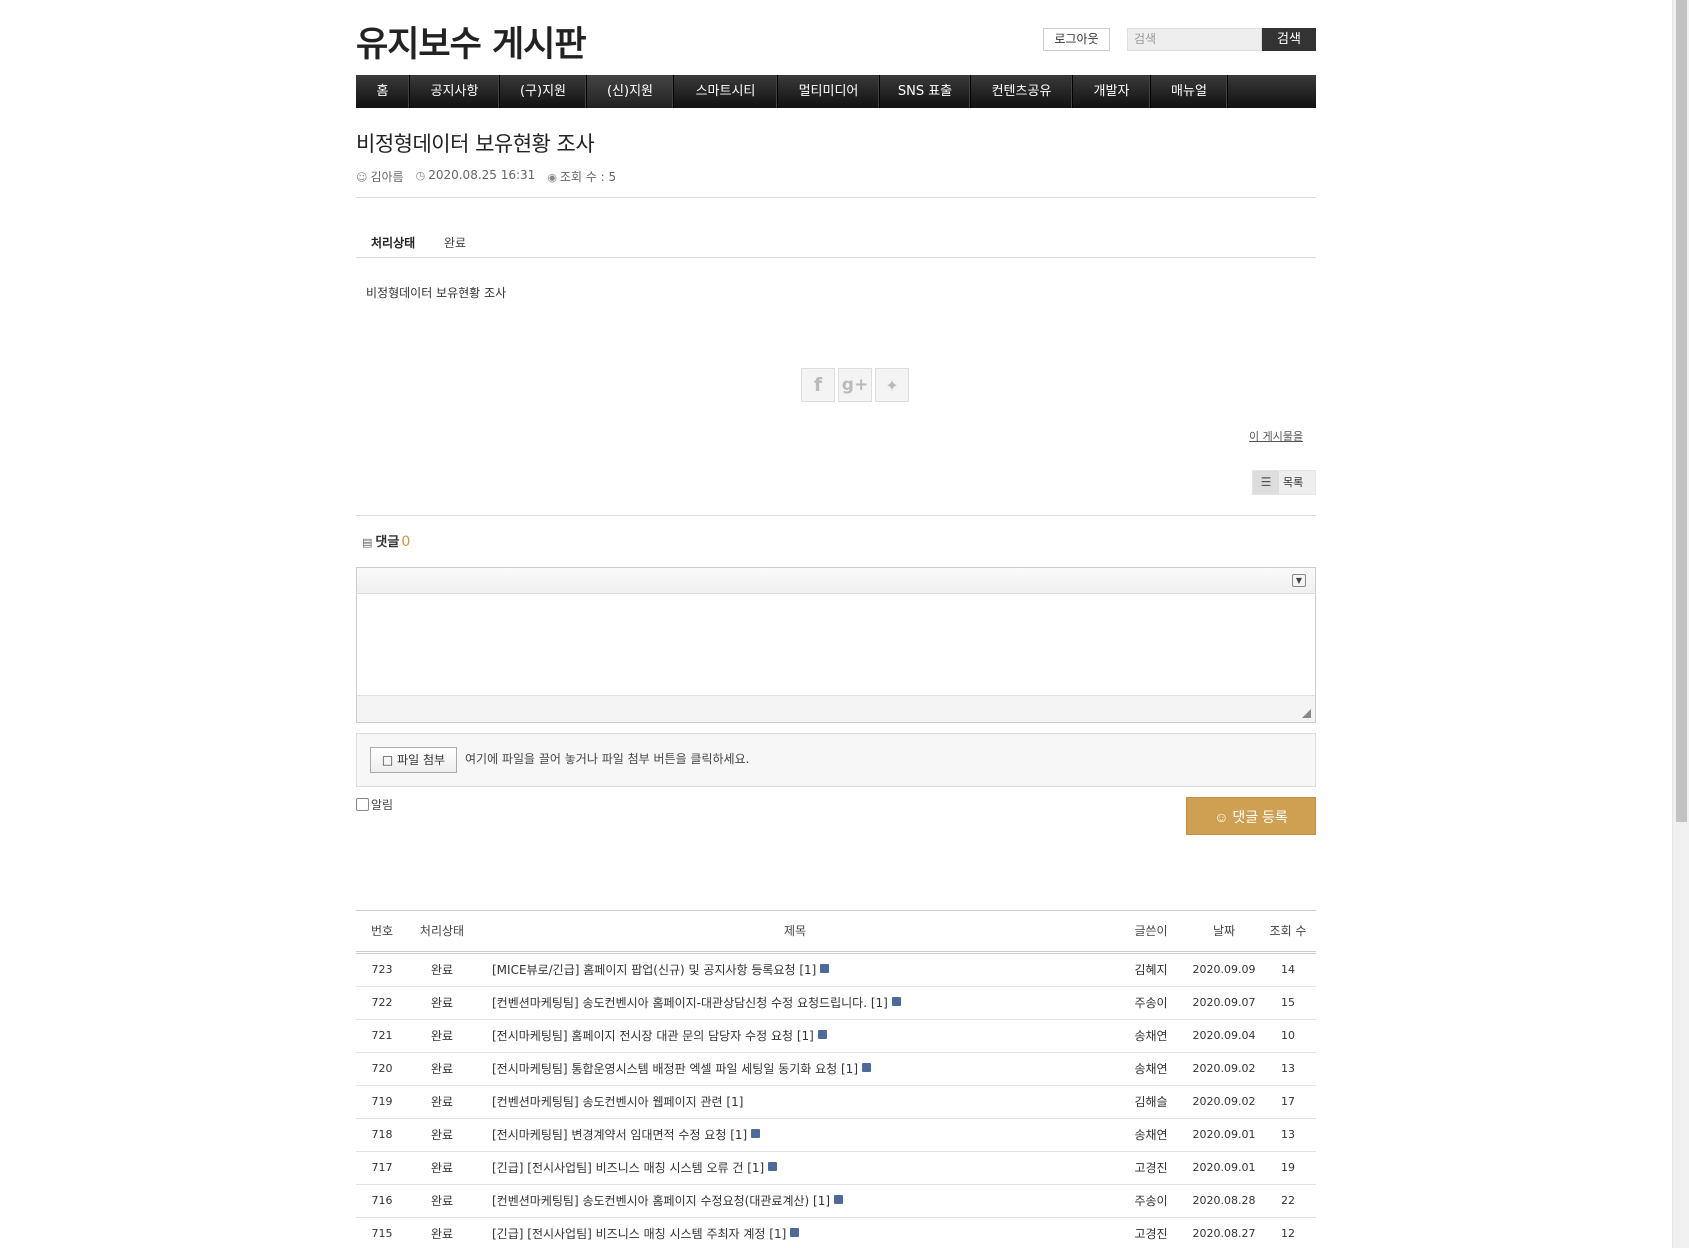 Image resolution: width=1689 pixels, height=1248 pixels. I want to click on nav-item-new-support: (신)지원, so click(630, 91).